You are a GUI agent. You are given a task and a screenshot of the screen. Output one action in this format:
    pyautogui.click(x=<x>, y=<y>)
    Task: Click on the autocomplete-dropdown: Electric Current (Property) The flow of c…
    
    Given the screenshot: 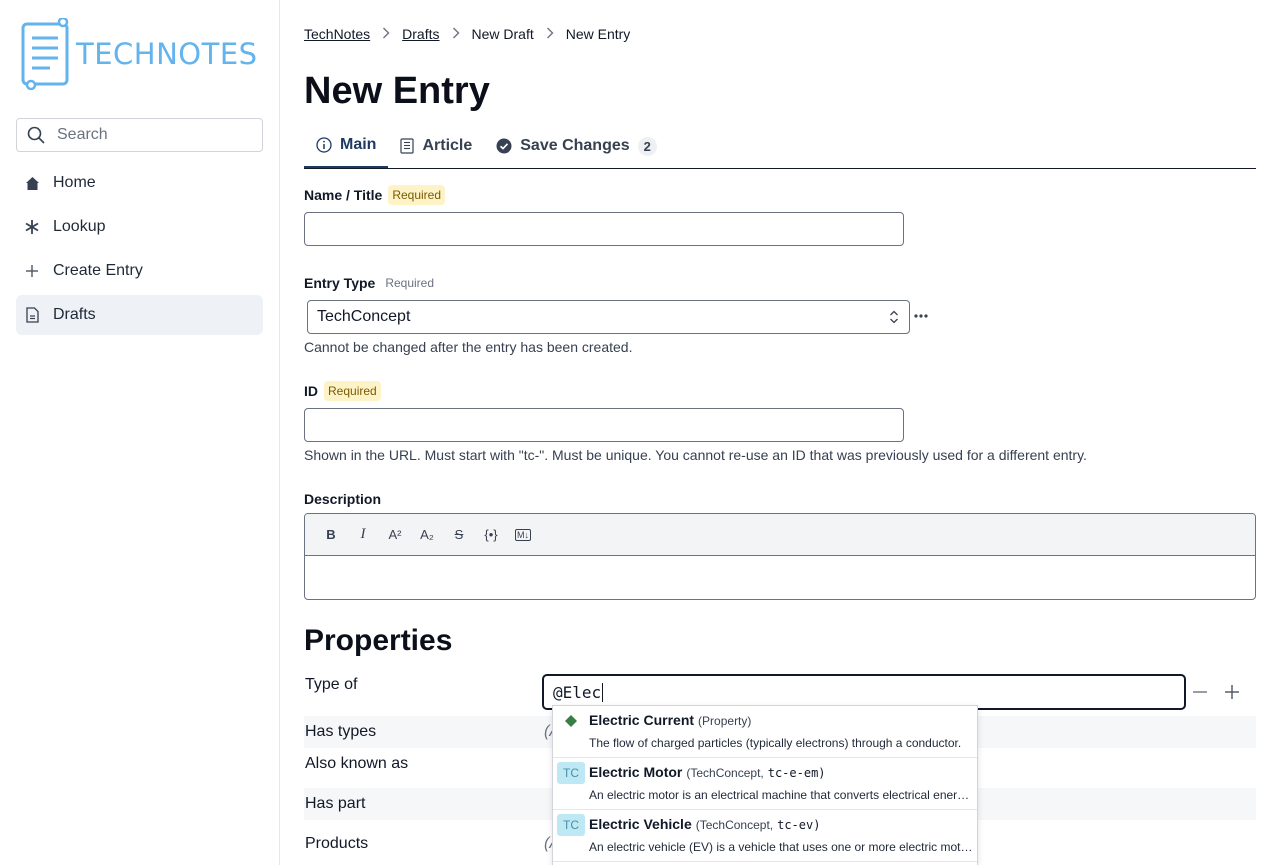 What is the action you would take?
    pyautogui.click(x=765, y=785)
    